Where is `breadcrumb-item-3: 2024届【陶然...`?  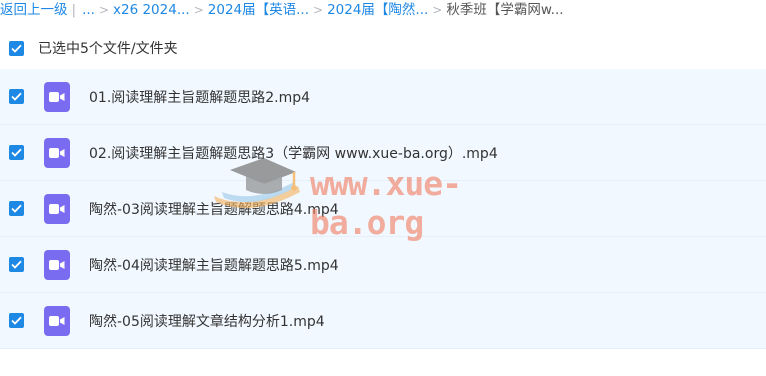
breadcrumb-item-3: 2024届【陶然... is located at coordinates (377, 10).